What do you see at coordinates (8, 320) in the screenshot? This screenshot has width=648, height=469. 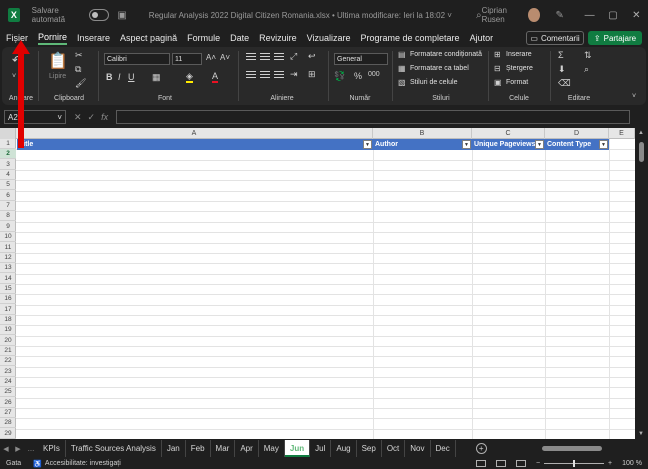 I see `row-header: 18` at bounding box center [8, 320].